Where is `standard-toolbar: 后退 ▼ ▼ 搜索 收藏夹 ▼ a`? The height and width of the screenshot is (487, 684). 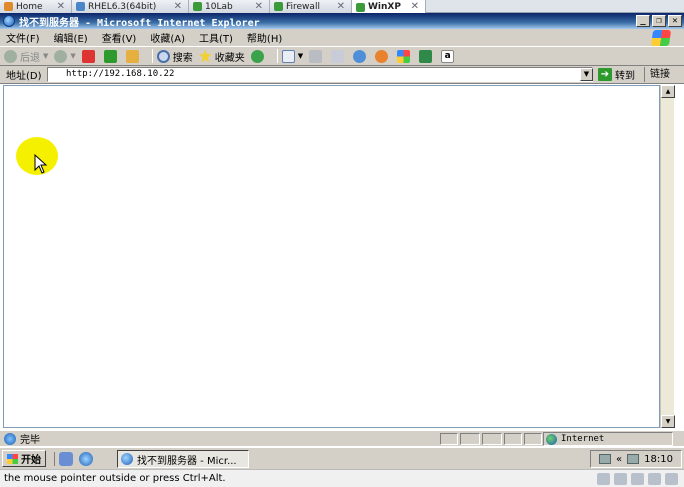 standard-toolbar: 后退 ▼ ▼ 搜索 收藏夹 ▼ a is located at coordinates (342, 56).